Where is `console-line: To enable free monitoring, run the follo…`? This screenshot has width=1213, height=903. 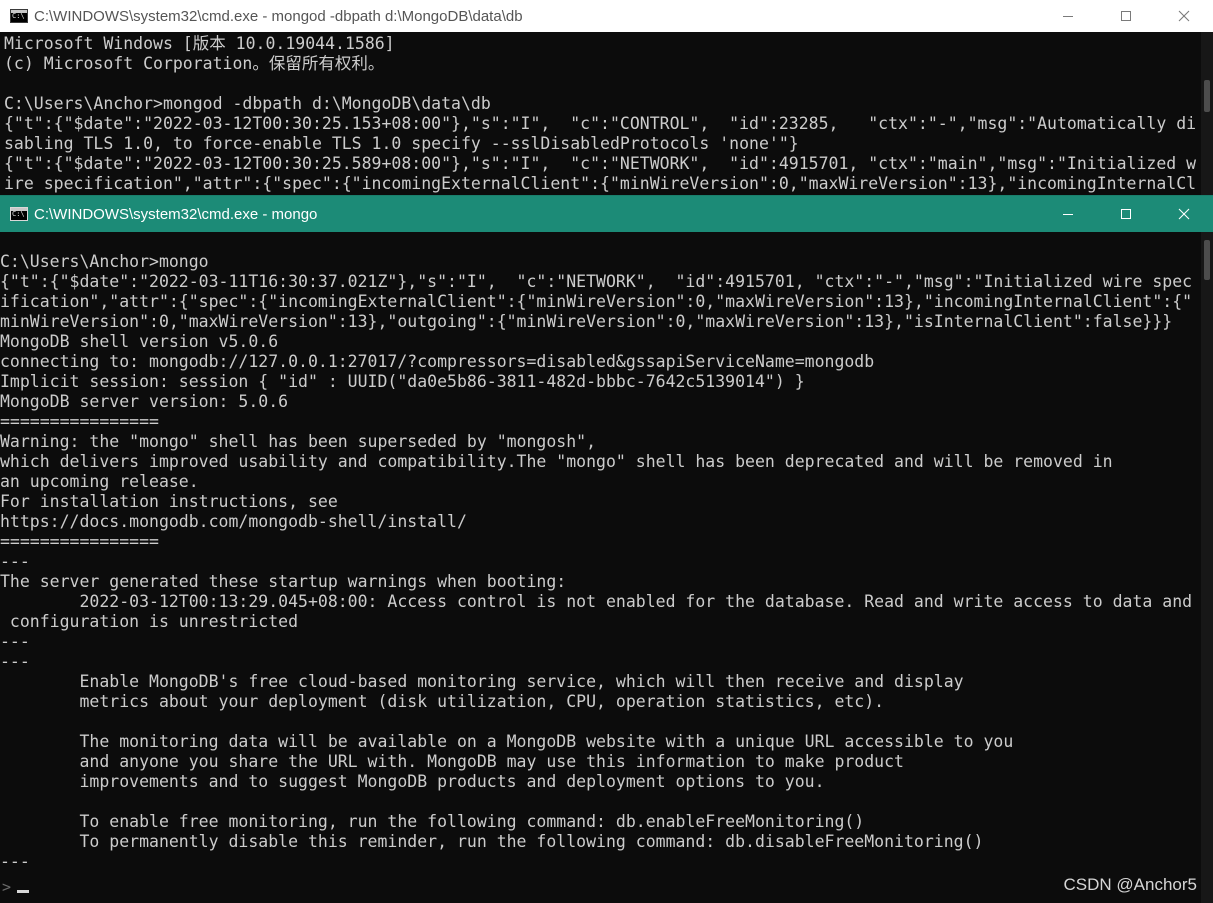 console-line: To enable free monitoring, run the follo… is located at coordinates (432, 821).